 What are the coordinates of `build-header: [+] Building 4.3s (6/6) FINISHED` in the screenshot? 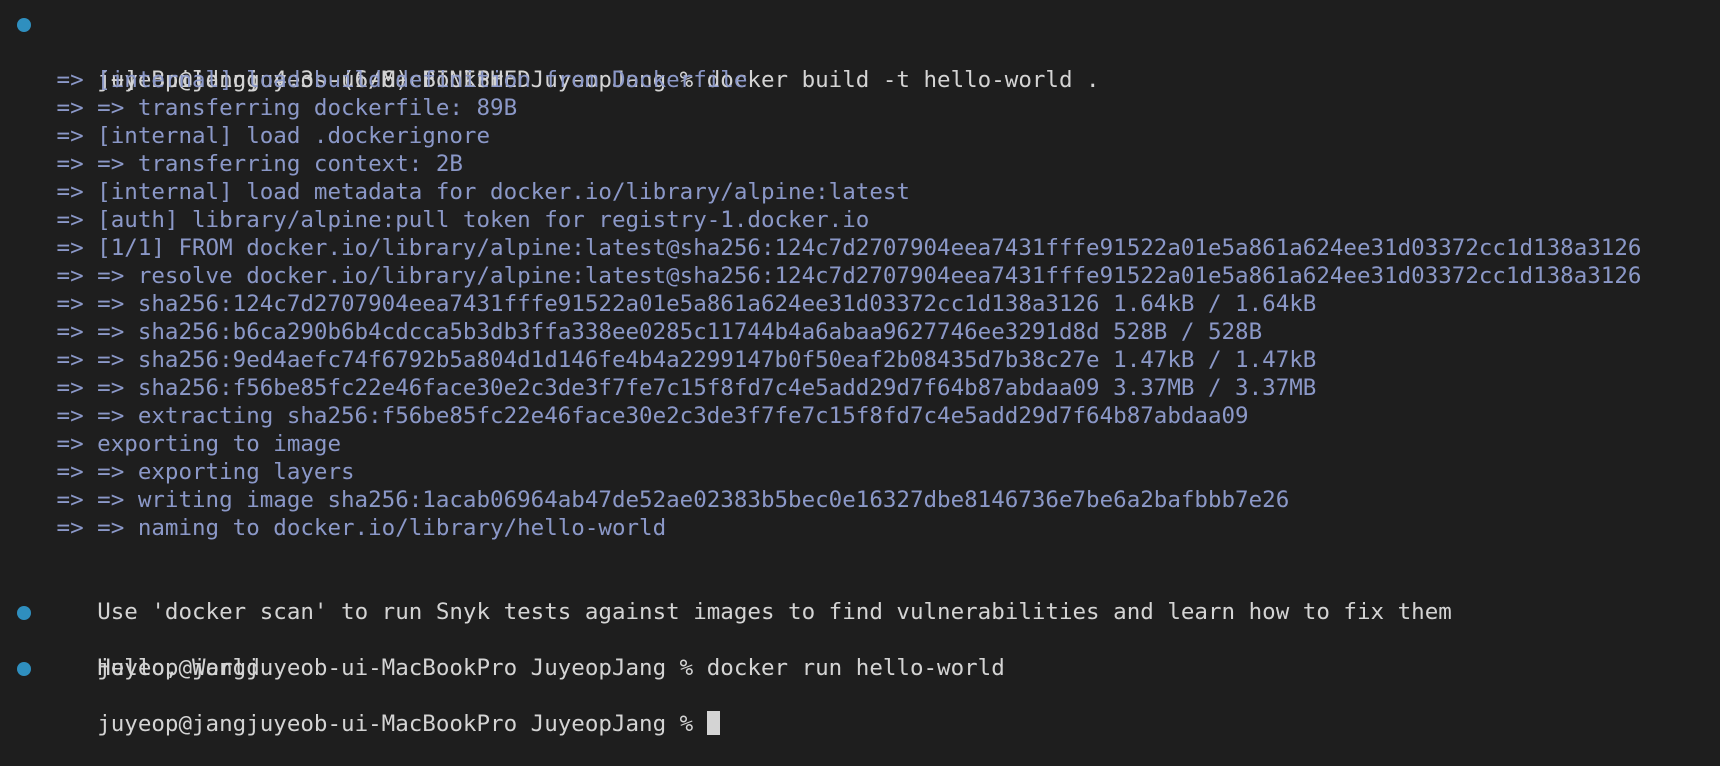 It's located at (860, 65).